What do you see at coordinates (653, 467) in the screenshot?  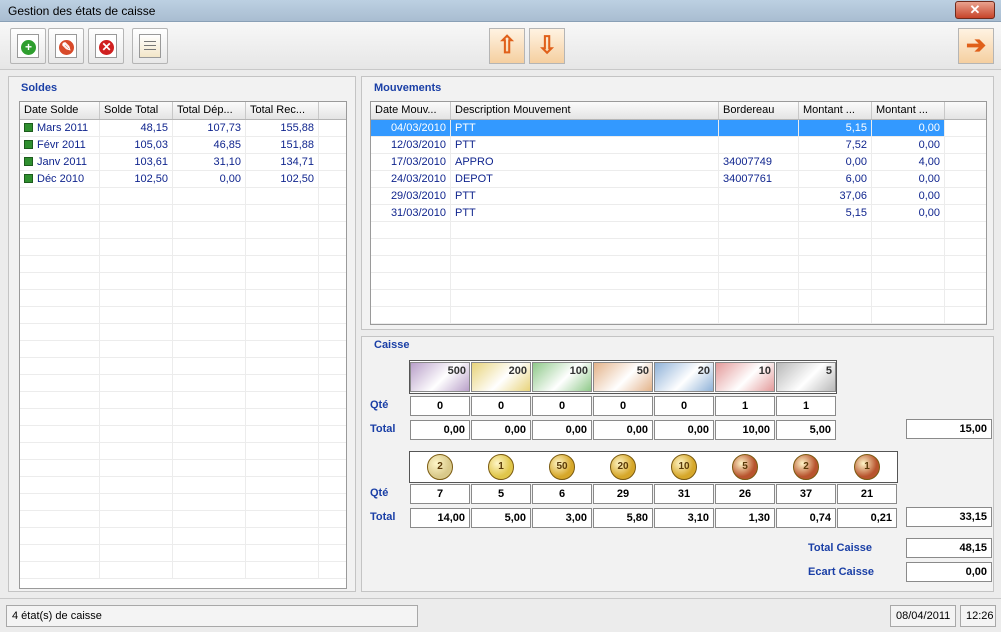 I see `coins-strip` at bounding box center [653, 467].